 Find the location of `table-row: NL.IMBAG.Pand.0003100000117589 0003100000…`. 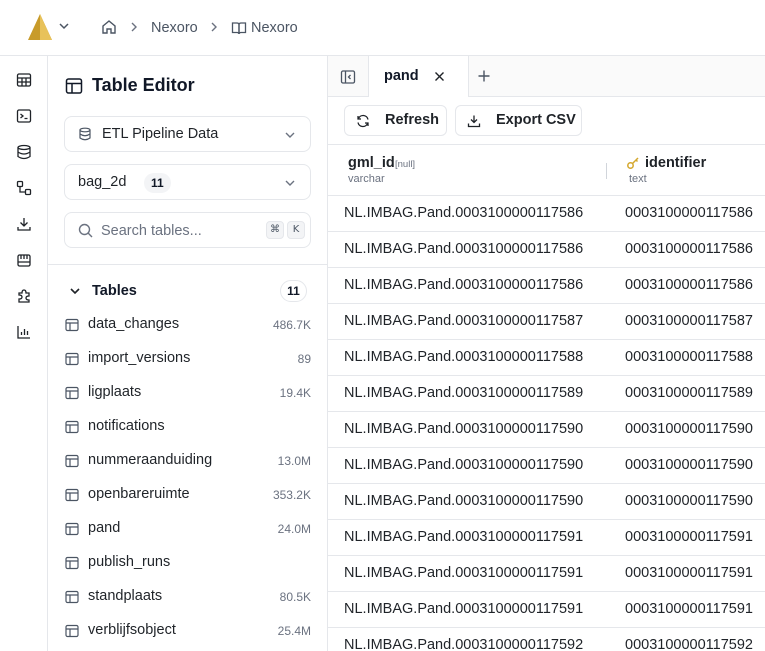

table-row: NL.IMBAG.Pand.0003100000117589 0003100000… is located at coordinates (546, 394).